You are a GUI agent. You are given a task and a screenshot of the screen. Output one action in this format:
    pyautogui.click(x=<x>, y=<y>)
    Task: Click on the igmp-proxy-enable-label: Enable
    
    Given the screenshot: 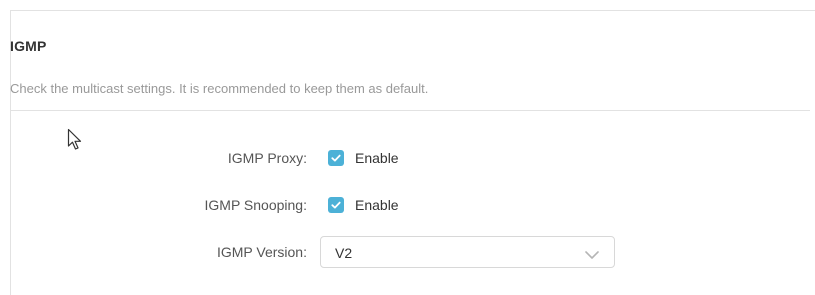 What is the action you would take?
    pyautogui.click(x=377, y=158)
    